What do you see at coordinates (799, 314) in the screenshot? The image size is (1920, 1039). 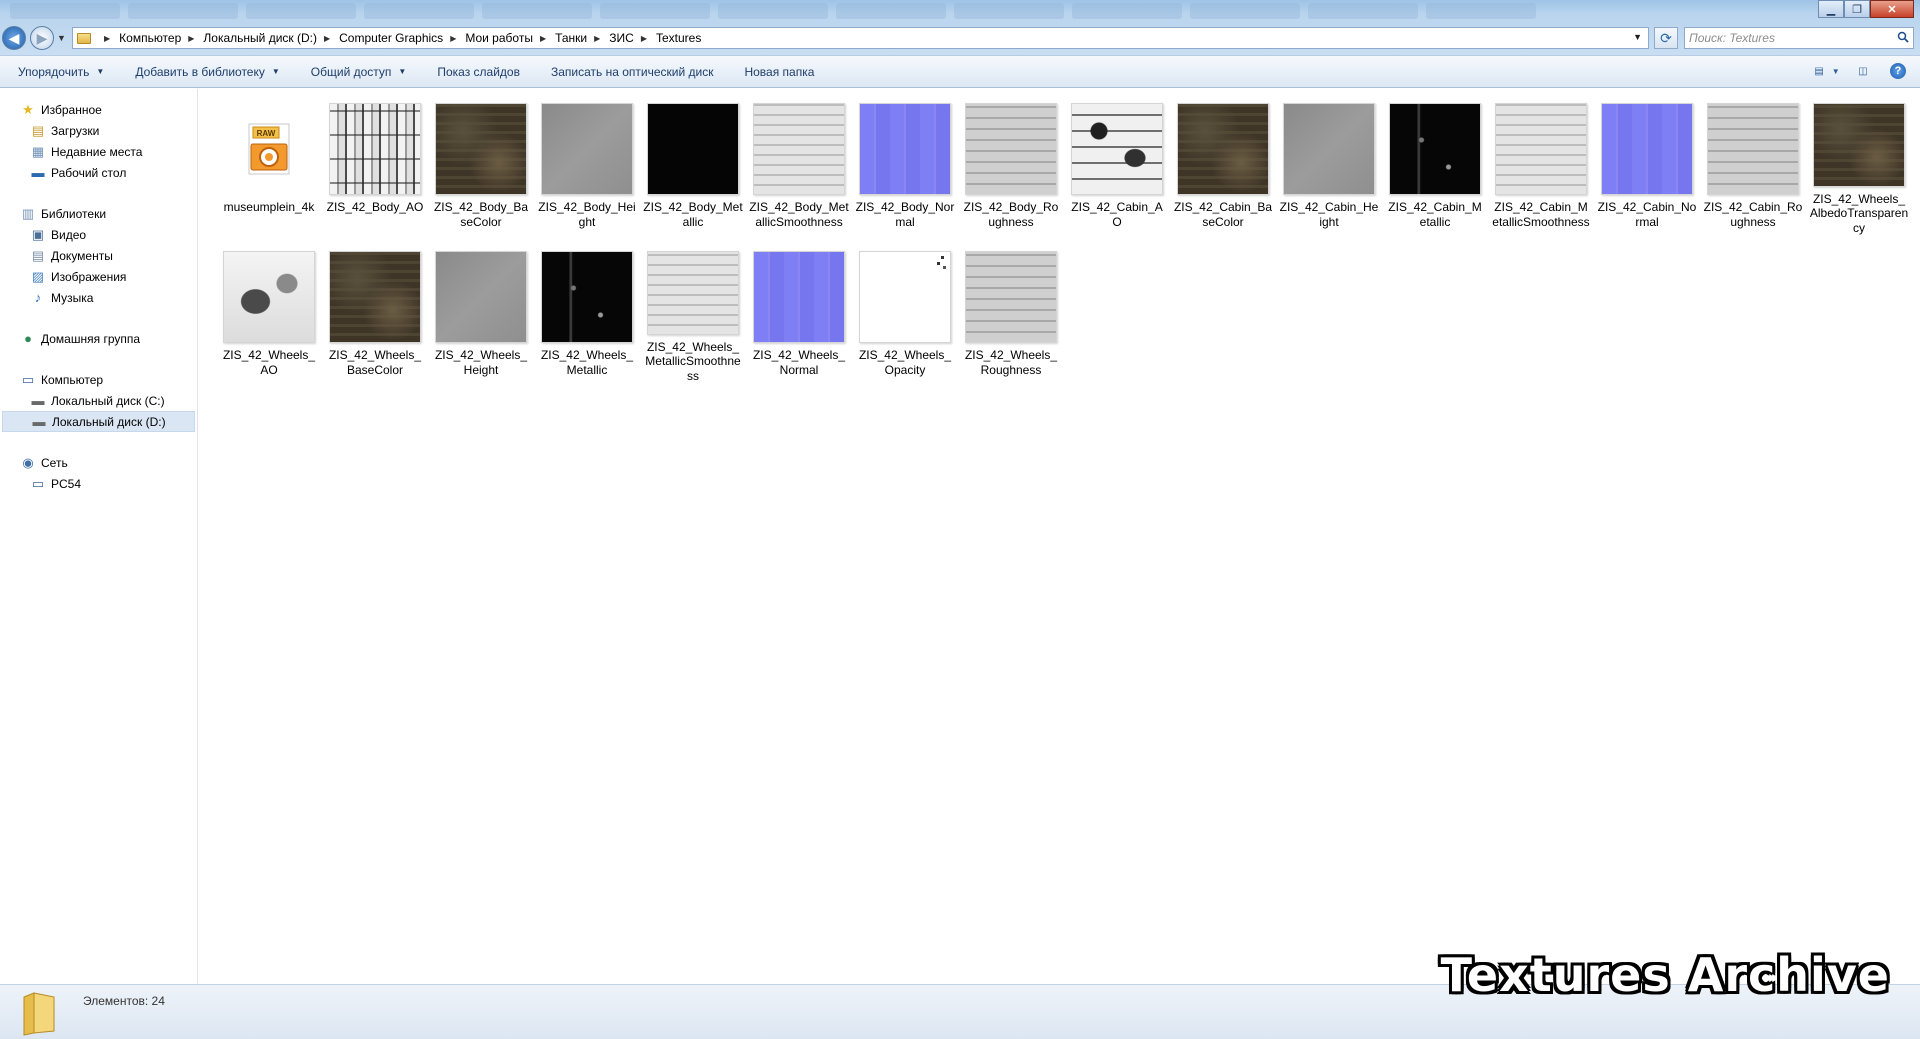 I see `file-item: ZIS_42_Wheels_Normal` at bounding box center [799, 314].